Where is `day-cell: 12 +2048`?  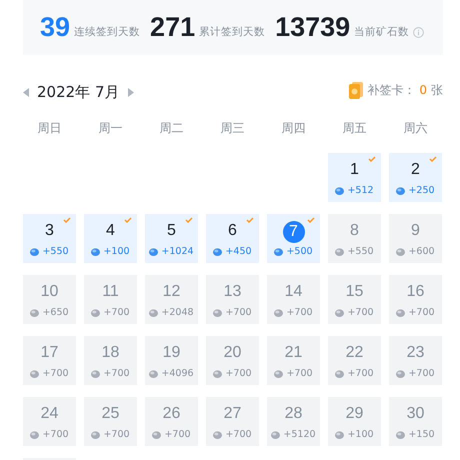
day-cell: 12 +2048 is located at coordinates (171, 299).